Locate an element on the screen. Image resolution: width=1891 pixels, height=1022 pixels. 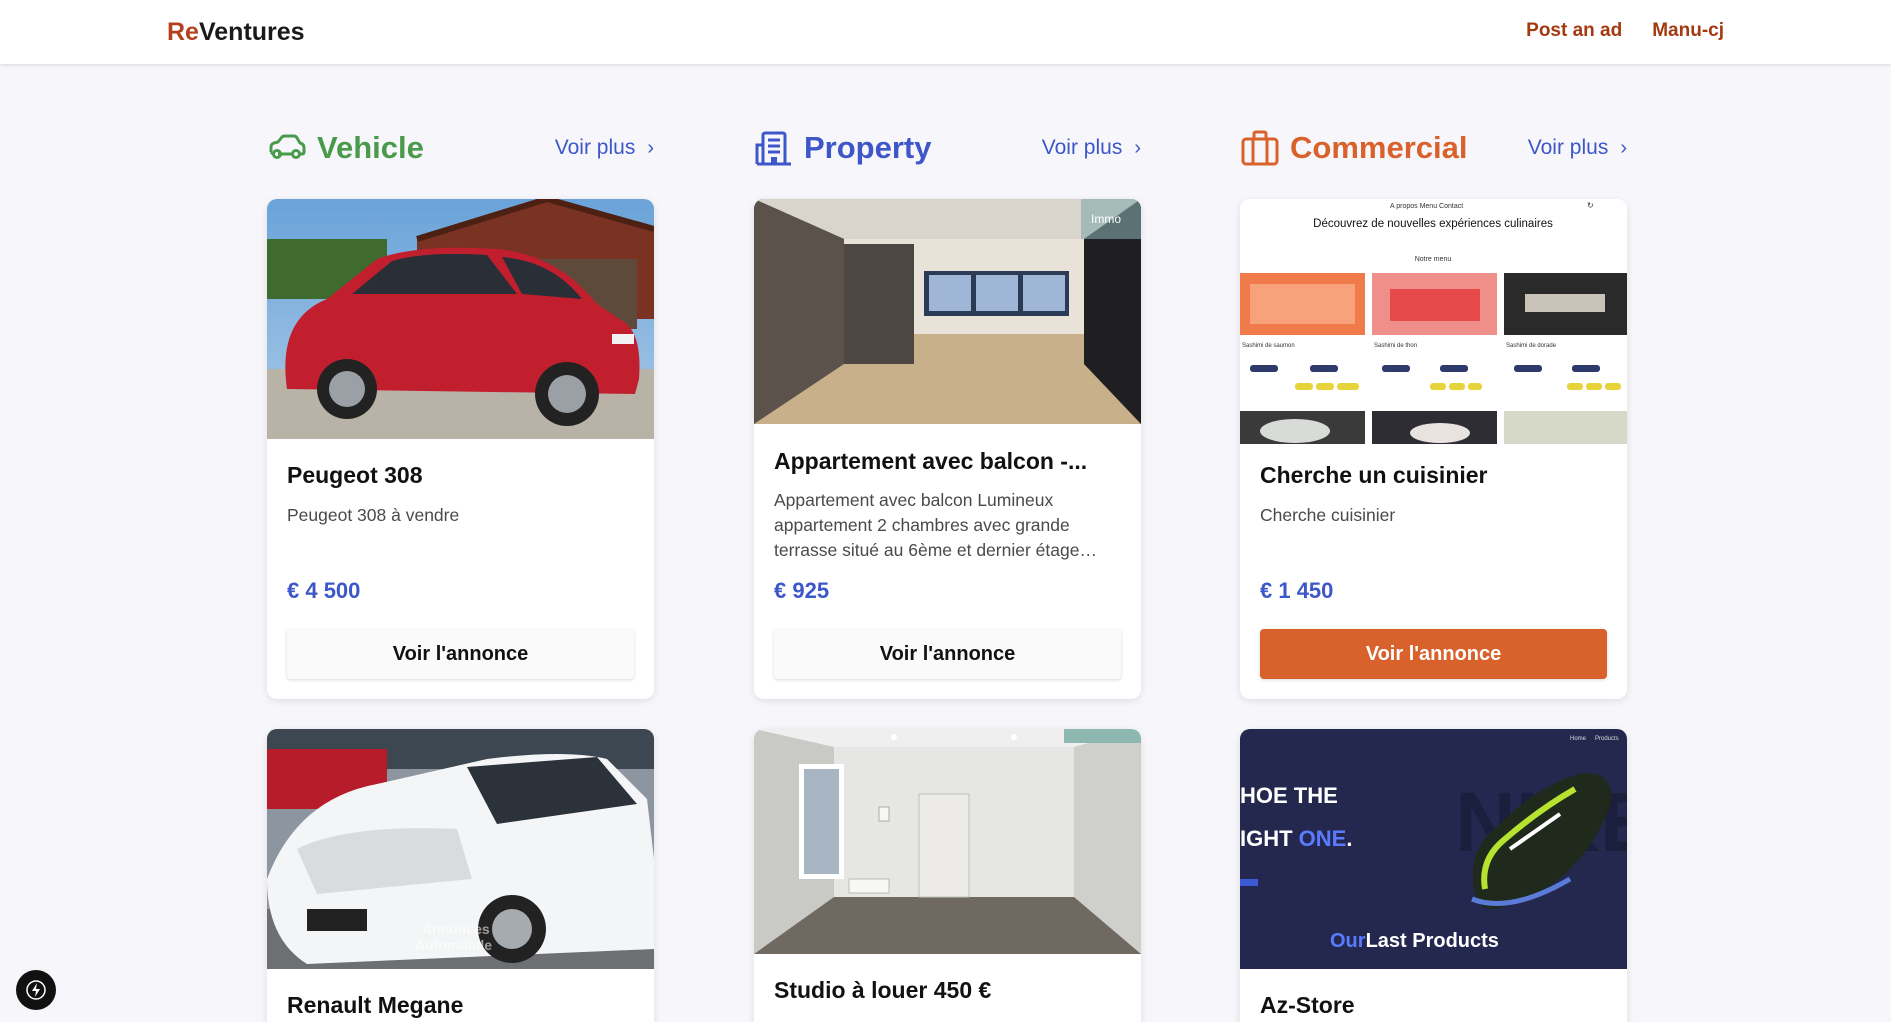
floating-bolt-button is located at coordinates (36, 990).